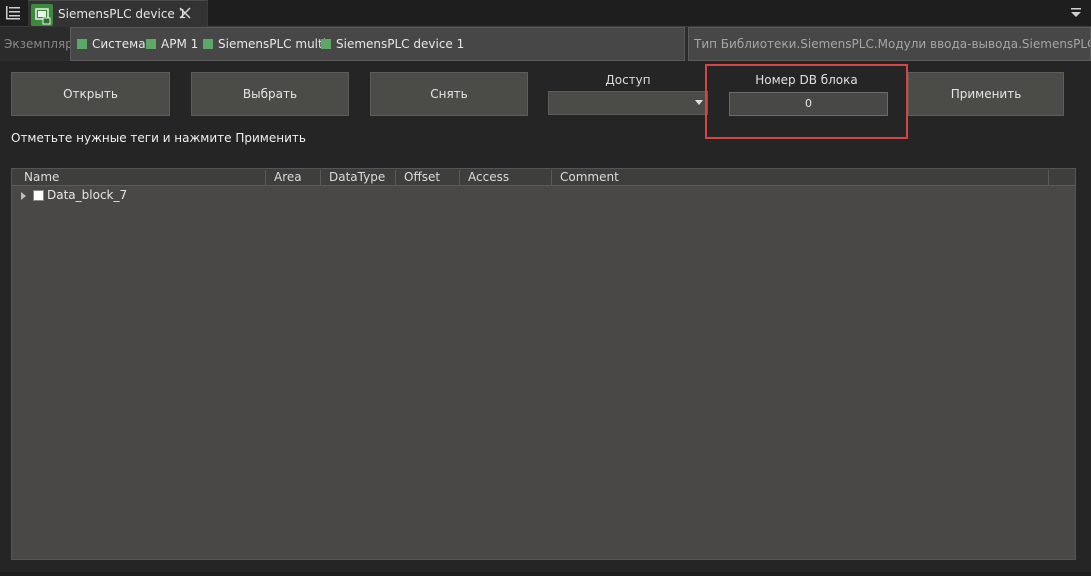  Describe the element at coordinates (545, 574) in the screenshot. I see `bottom-border` at that location.